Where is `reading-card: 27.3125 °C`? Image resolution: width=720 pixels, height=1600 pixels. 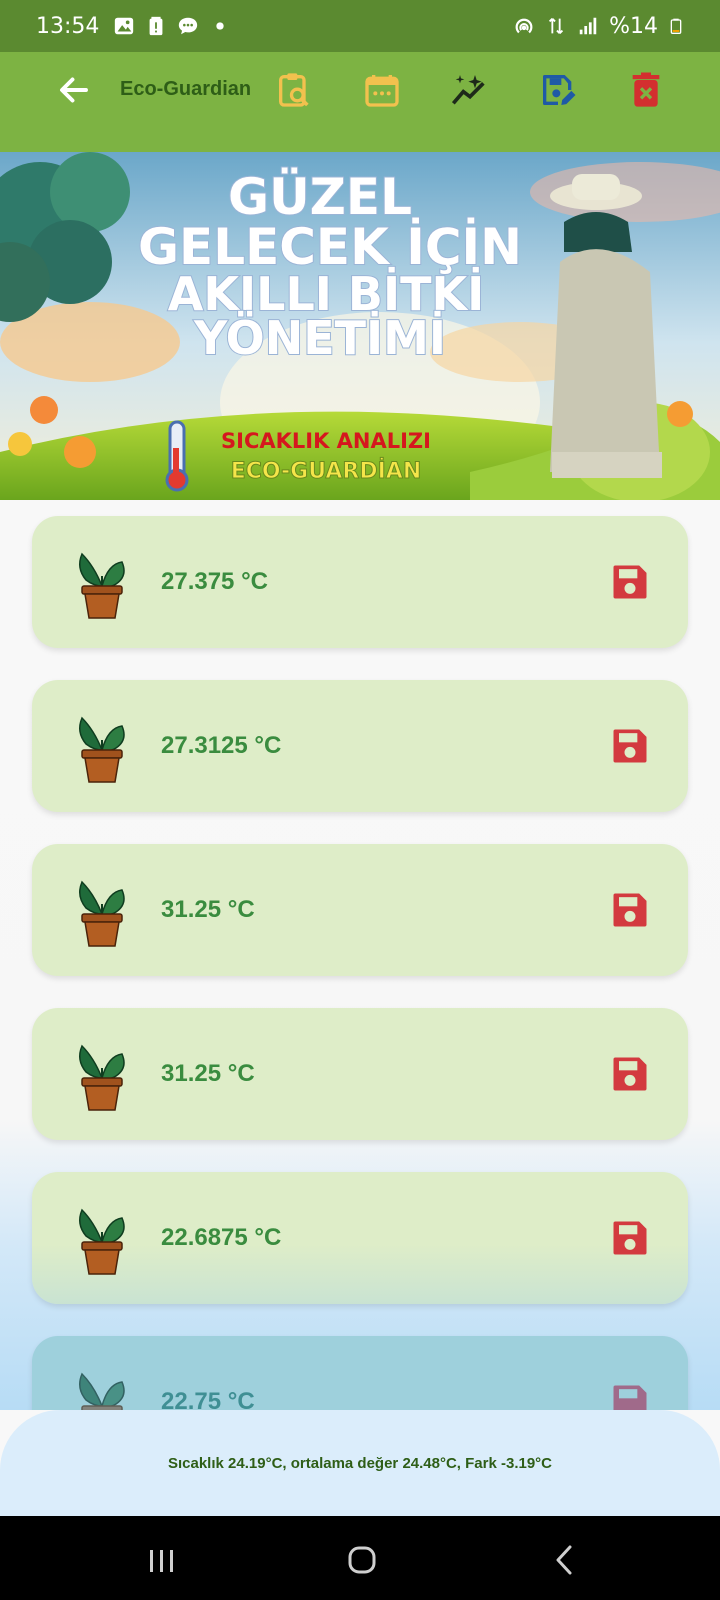 reading-card: 27.3125 °C is located at coordinates (360, 746).